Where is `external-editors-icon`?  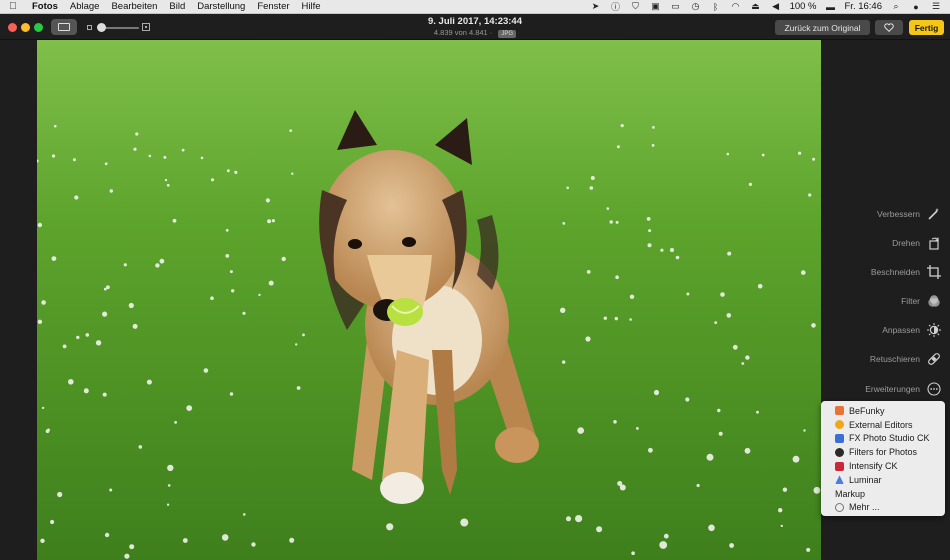 external-editors-icon is located at coordinates (839, 425).